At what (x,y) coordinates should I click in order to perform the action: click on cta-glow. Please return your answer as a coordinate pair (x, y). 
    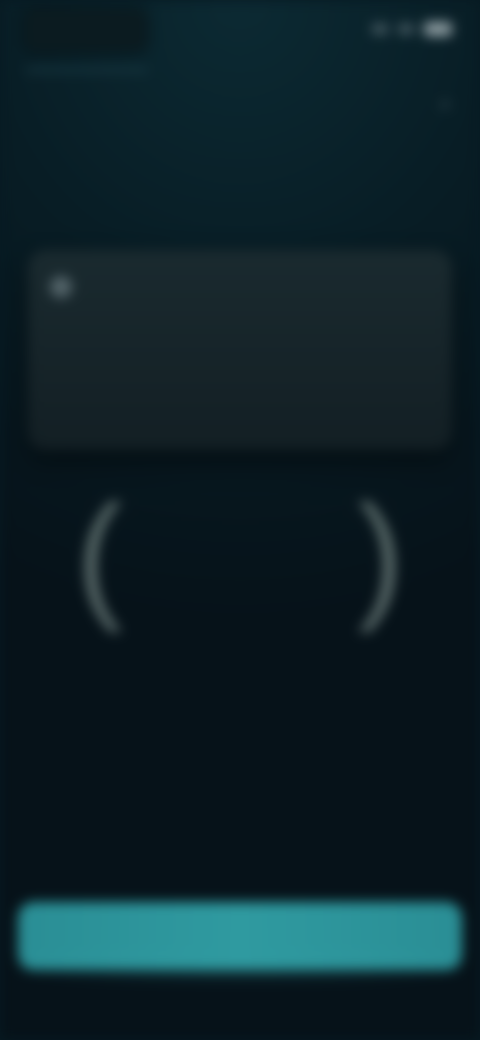
    Looking at the image, I should click on (240, 962).